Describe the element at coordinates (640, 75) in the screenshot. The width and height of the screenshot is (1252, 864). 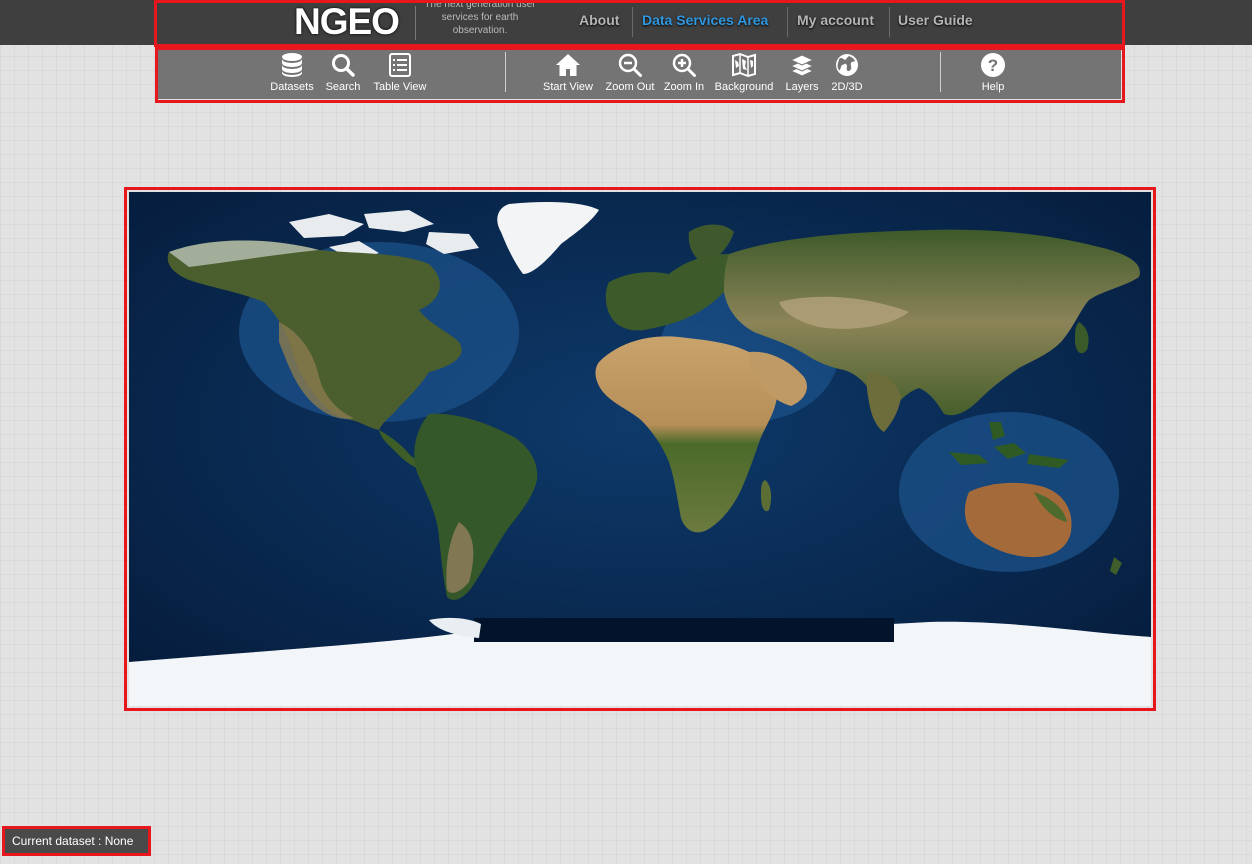
I see `toolbar-highlight` at that location.